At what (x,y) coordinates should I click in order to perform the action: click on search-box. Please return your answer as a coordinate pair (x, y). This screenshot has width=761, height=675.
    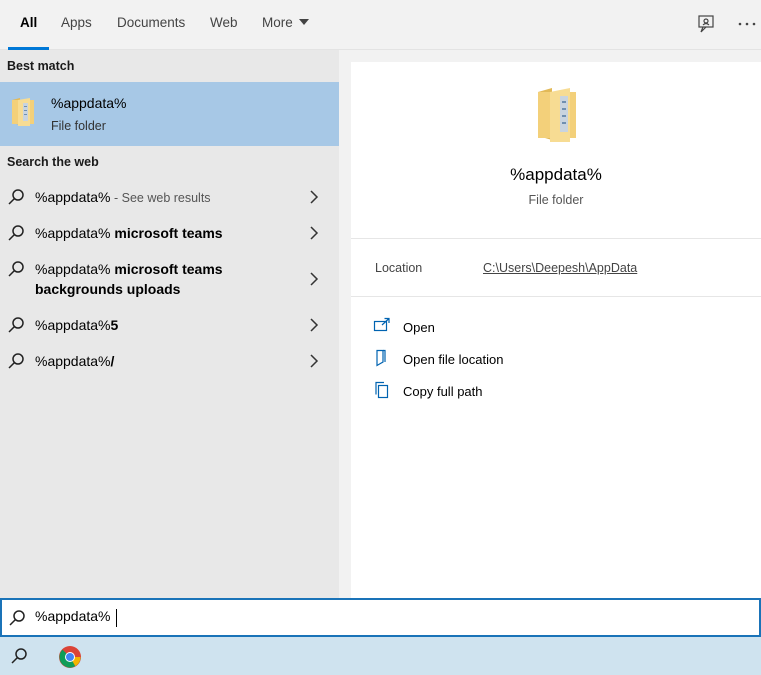
    Looking at the image, I should click on (380, 617).